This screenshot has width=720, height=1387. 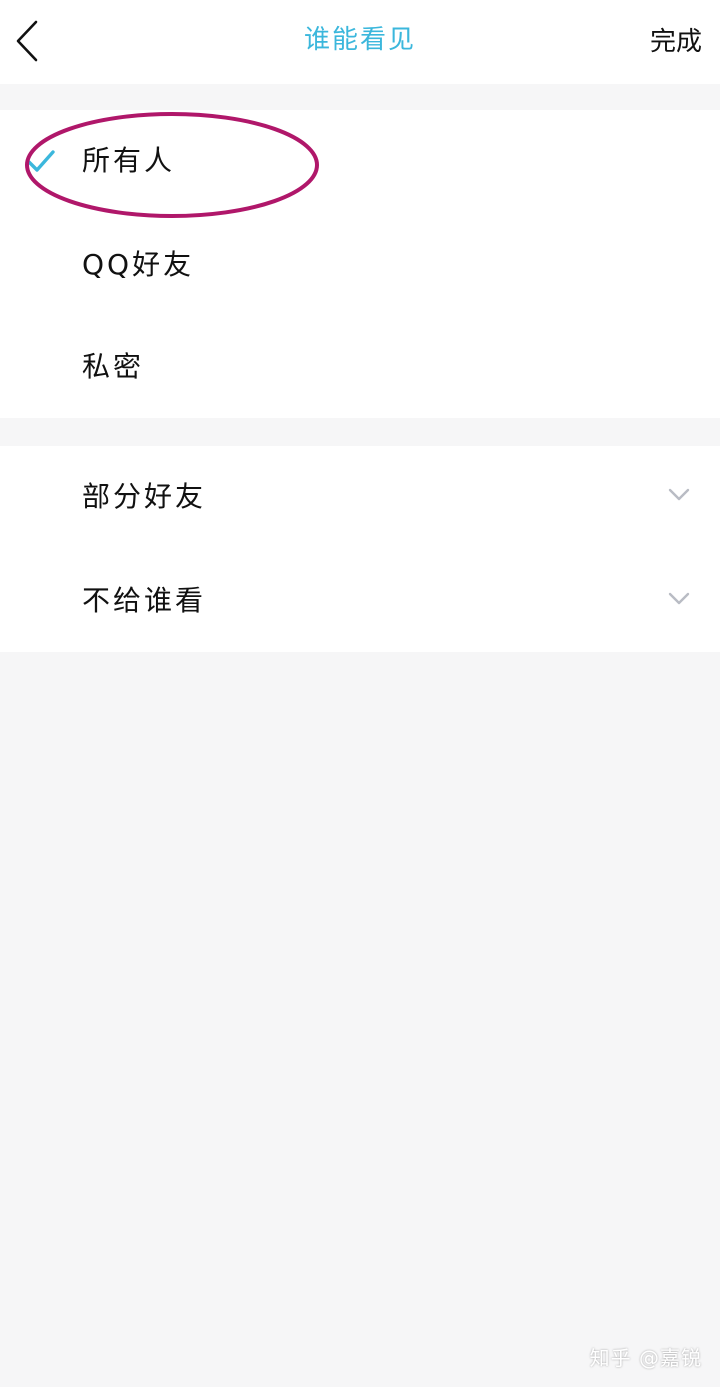 I want to click on group-options-list: 部分好友 不给谁看, so click(x=360, y=549).